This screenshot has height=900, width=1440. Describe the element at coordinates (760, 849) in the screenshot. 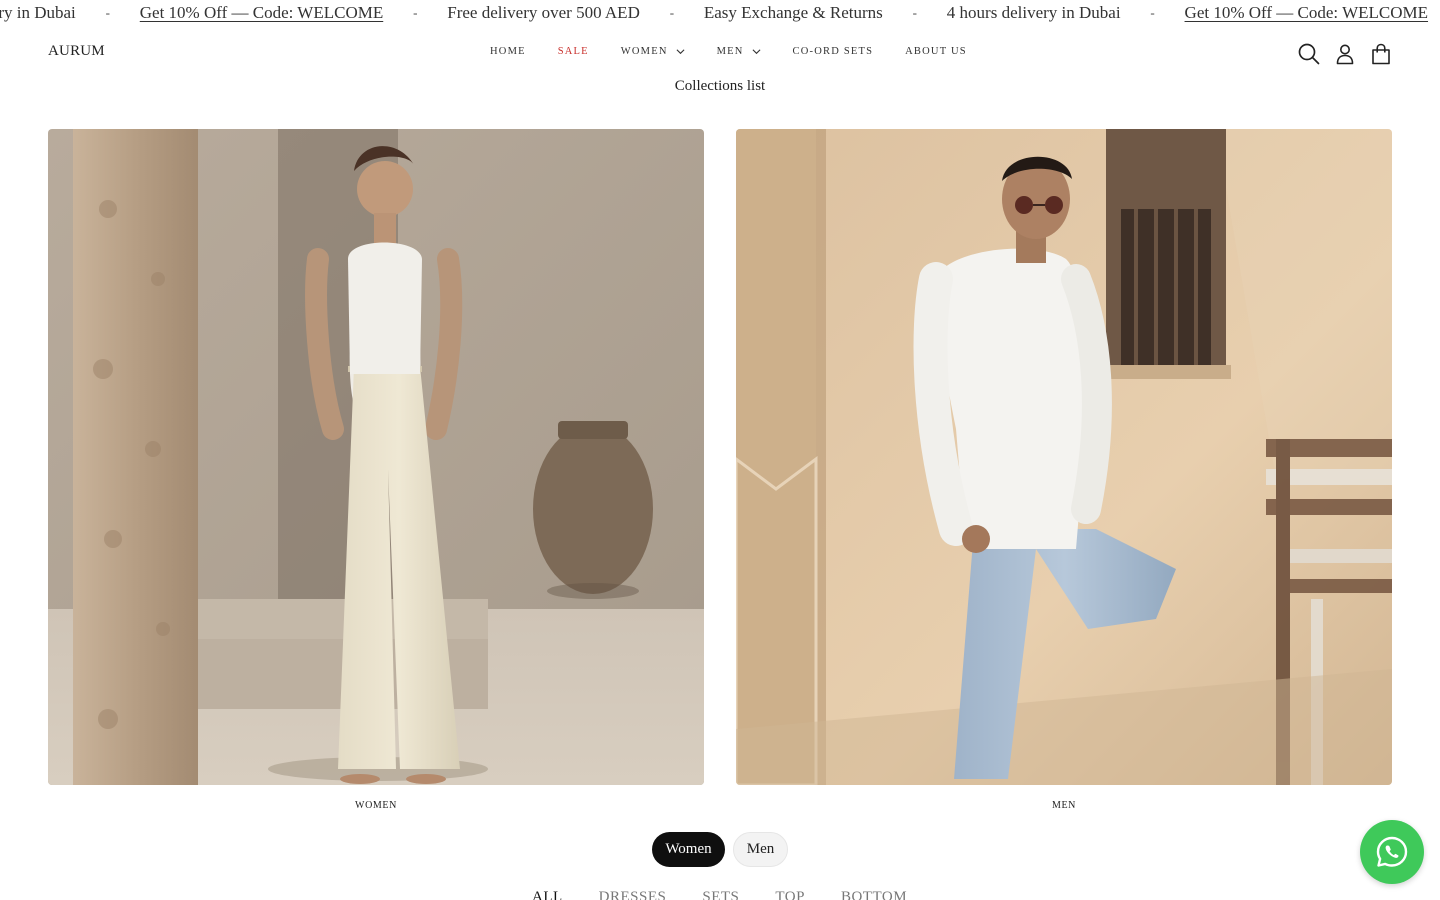

I see `toggle-men: Men` at that location.